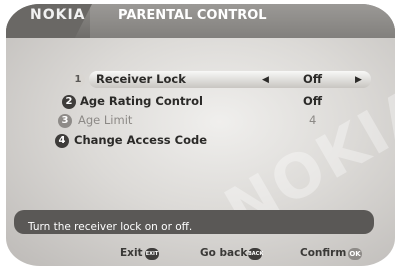 This screenshot has height=270, width=401. I want to click on menu-item-number-2: 2, so click(69, 102).